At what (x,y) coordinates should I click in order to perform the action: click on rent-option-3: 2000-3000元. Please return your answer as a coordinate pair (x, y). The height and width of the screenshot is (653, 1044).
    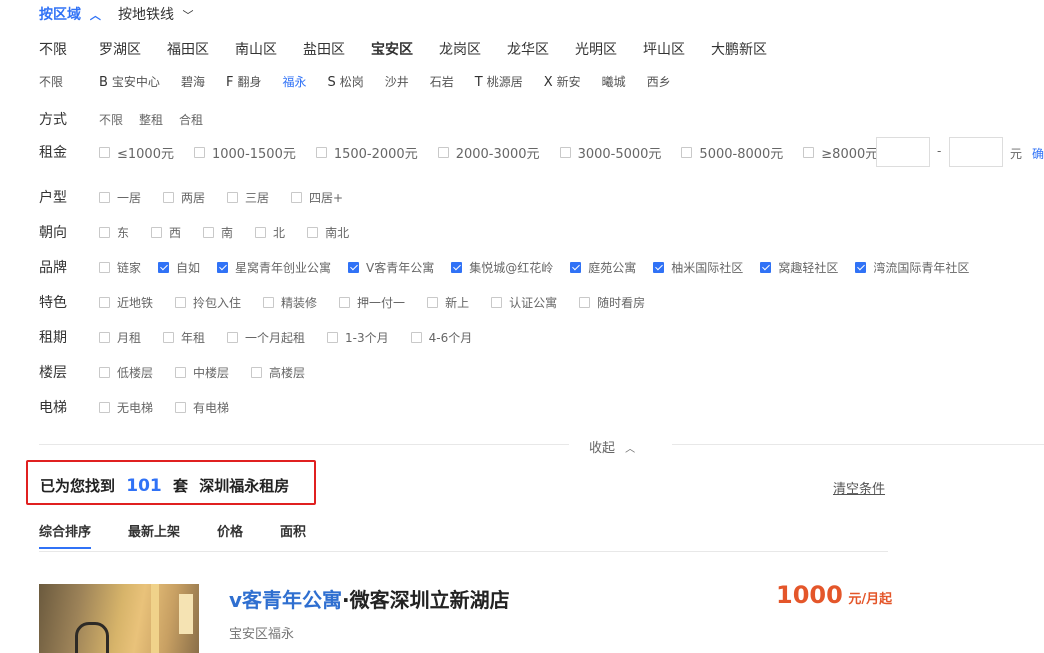
    Looking at the image, I should click on (488, 152).